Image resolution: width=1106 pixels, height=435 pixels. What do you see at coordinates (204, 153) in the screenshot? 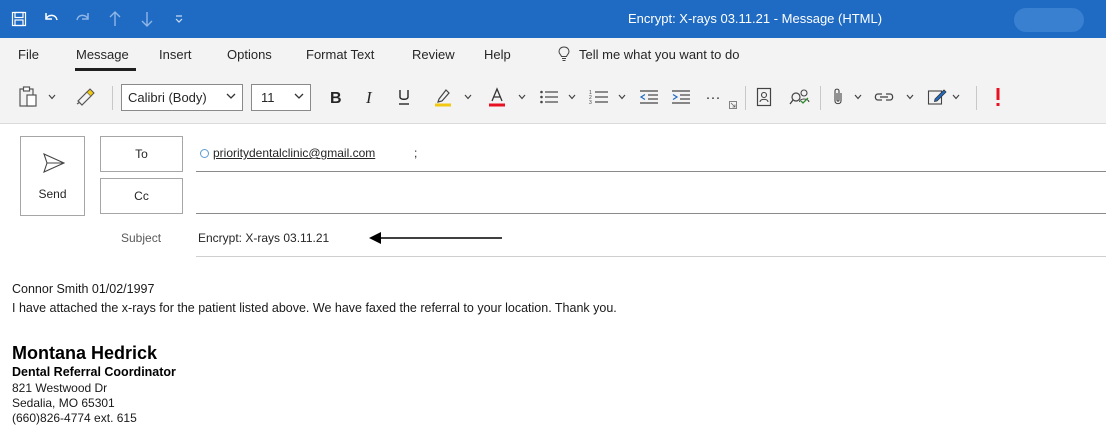
I see `presence-status-icon` at bounding box center [204, 153].